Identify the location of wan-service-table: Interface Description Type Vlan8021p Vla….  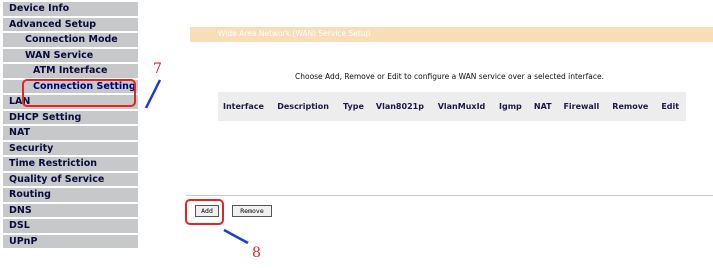
(452, 106).